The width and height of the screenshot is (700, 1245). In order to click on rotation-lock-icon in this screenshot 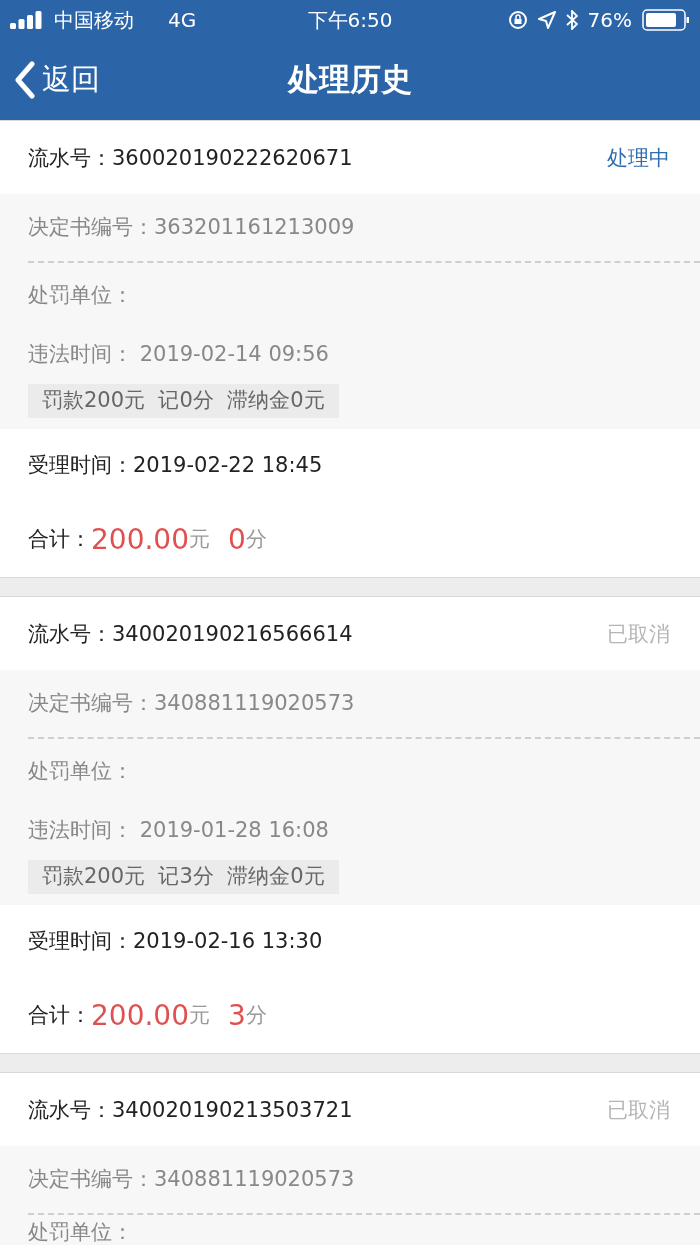, I will do `click(517, 20)`.